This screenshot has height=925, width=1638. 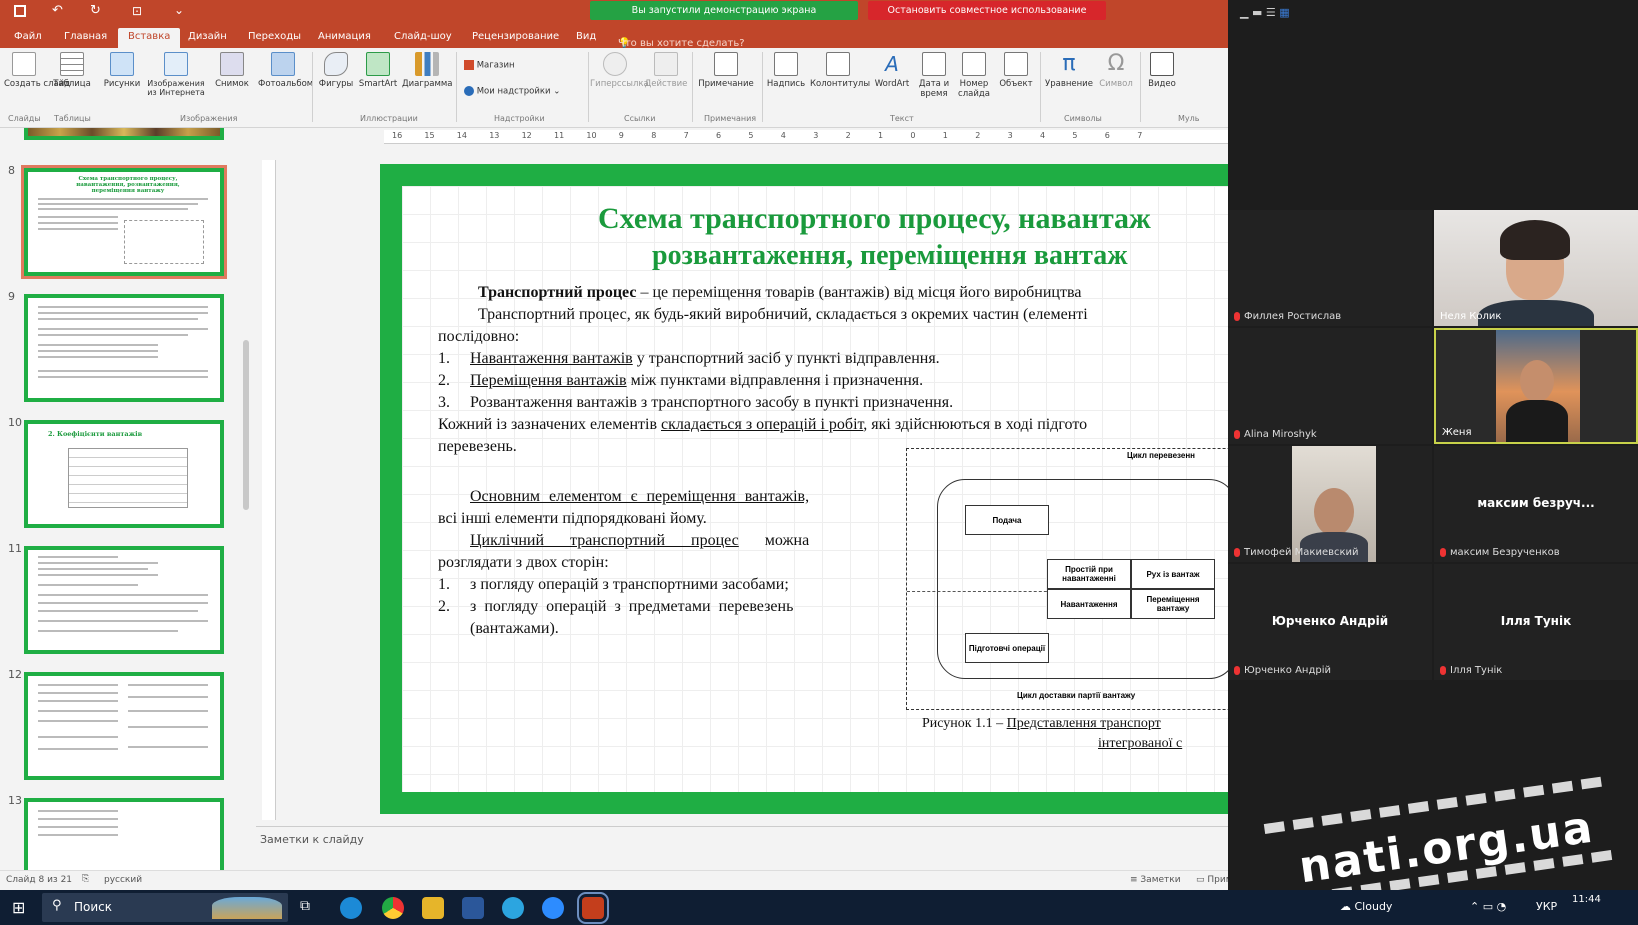 I want to click on date-time-button: Дата и время, so click(x=934, y=75).